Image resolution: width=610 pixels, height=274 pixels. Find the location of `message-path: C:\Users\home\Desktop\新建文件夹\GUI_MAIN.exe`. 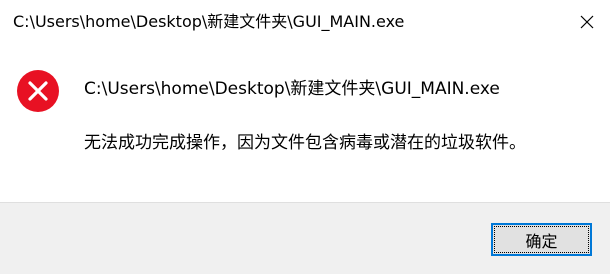

message-path: C:\Users\home\Desktop\新建文件夹\GUI_MAIN.exe is located at coordinates (292, 89).